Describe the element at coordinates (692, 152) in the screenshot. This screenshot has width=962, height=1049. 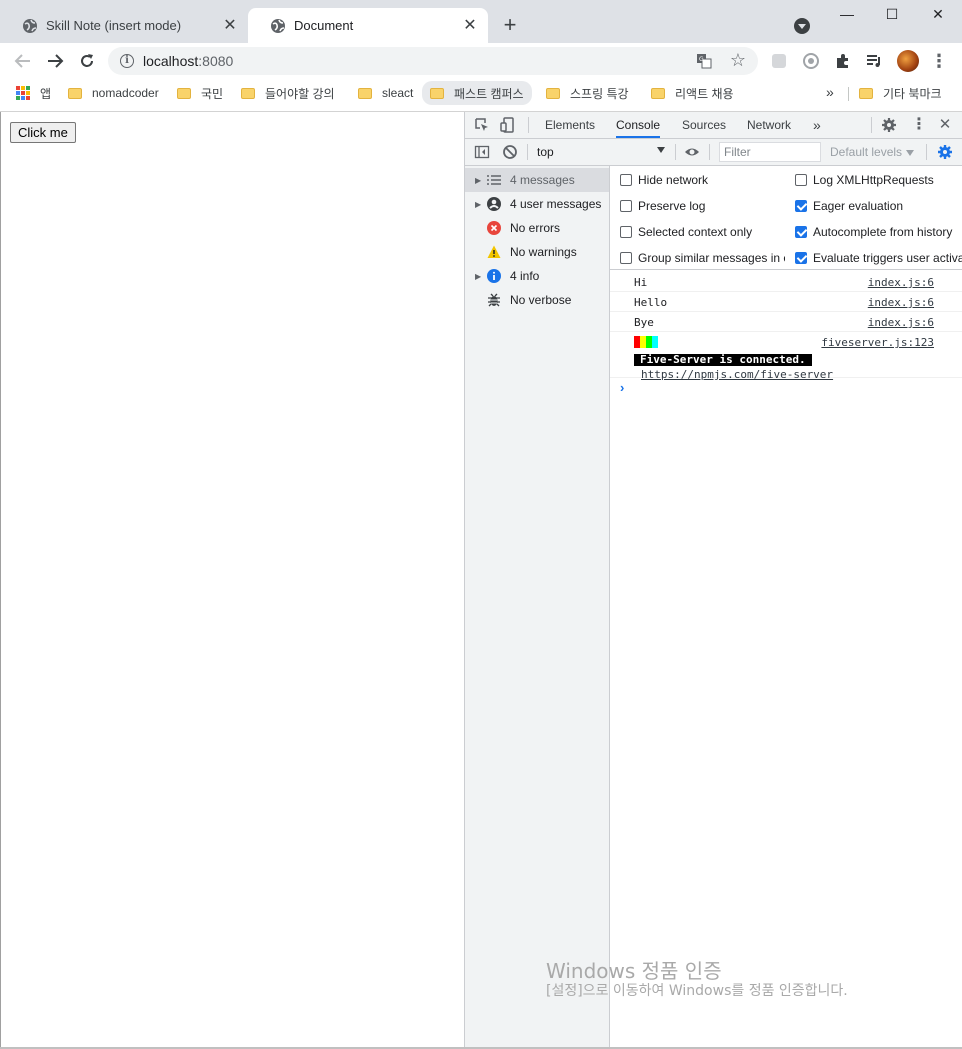
I see `eye-icon` at that location.